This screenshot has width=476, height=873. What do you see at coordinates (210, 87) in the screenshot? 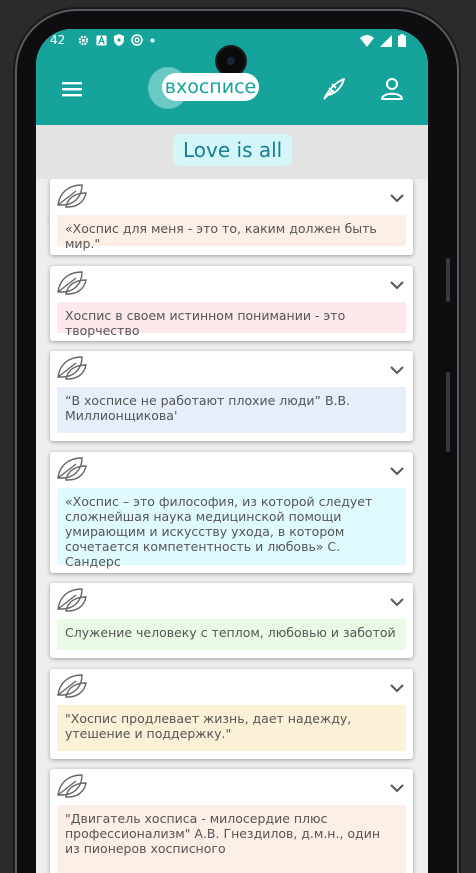
I see `logo-text: вхосписе` at bounding box center [210, 87].